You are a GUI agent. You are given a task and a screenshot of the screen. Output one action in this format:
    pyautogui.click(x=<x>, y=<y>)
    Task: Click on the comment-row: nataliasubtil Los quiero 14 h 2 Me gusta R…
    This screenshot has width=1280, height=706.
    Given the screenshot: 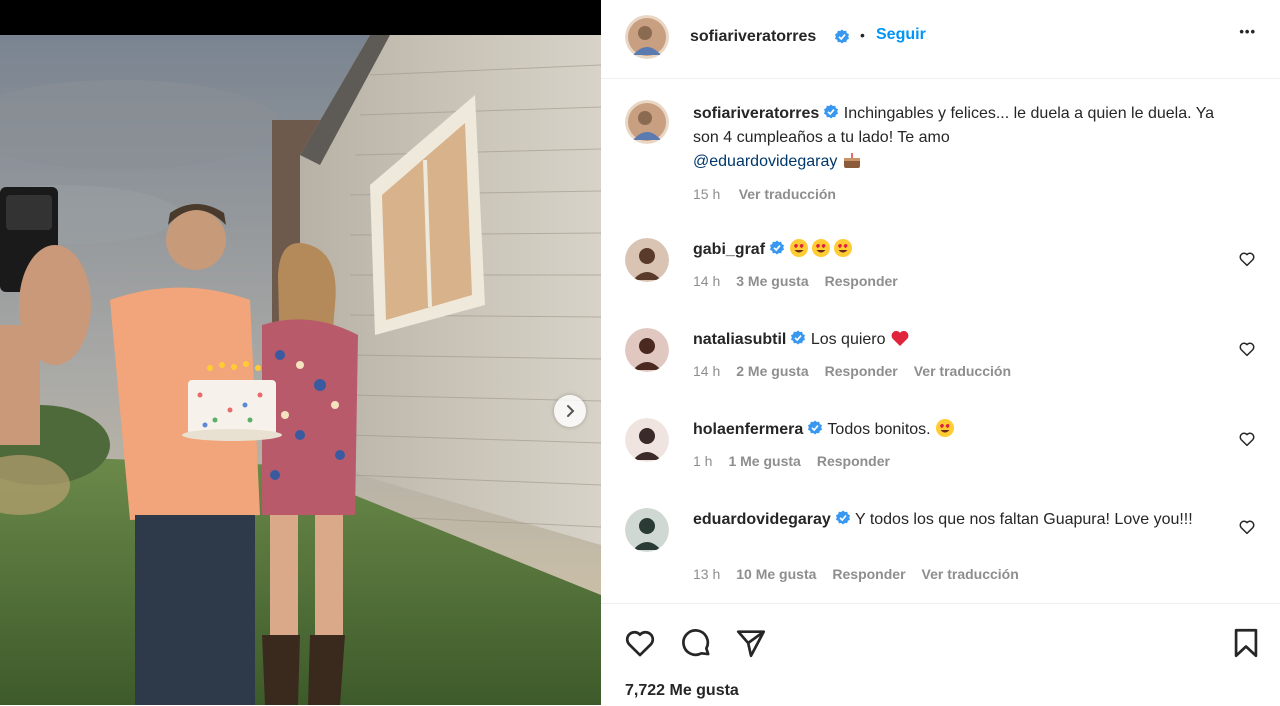 What is the action you would take?
    pyautogui.click(x=940, y=366)
    